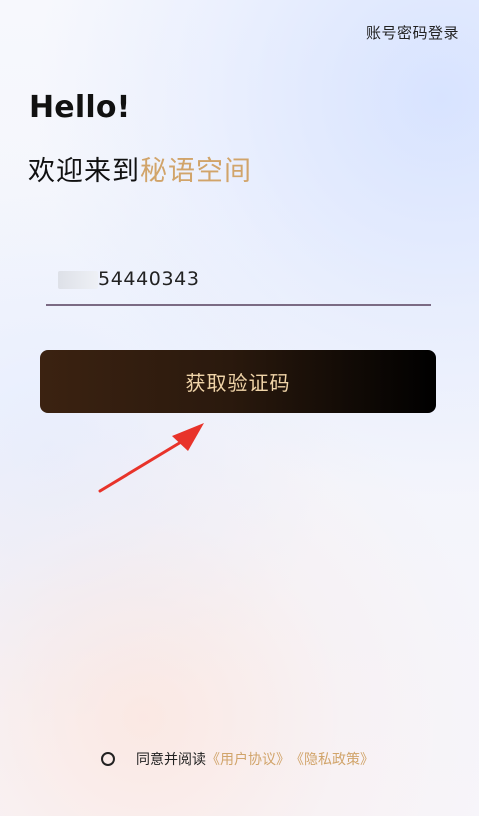 This screenshot has width=479, height=816. Describe the element at coordinates (238, 381) in the screenshot. I see `get-verification-code-button: 获取验证码` at that location.